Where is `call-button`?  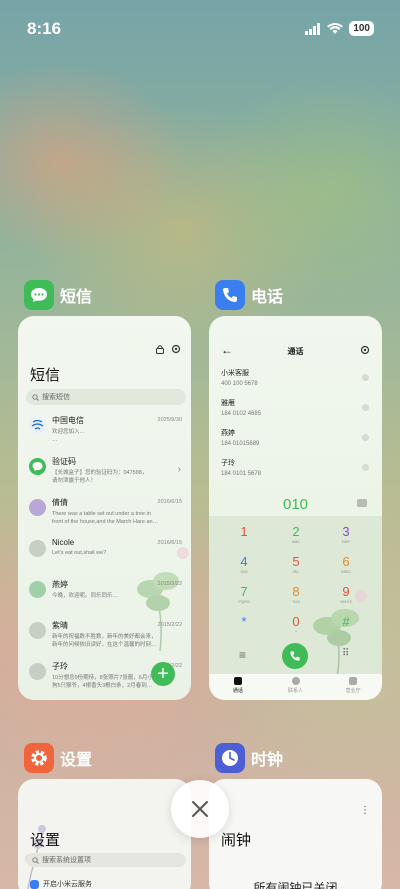 call-button is located at coordinates (295, 656).